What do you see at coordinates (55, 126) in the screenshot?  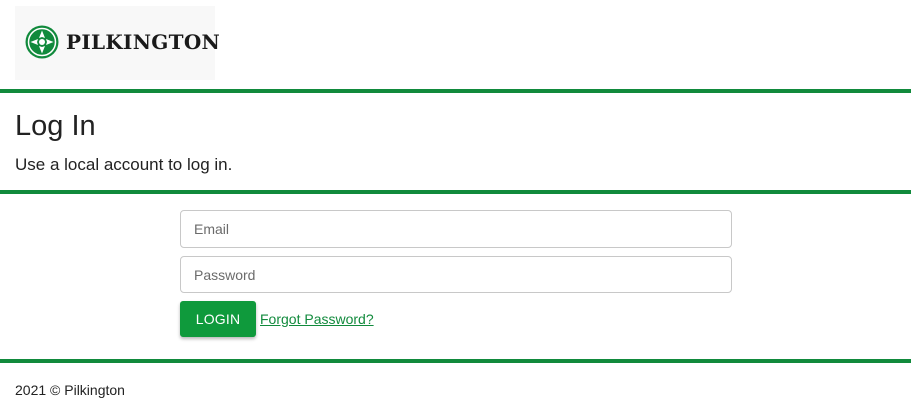 I see `page-title: Log In` at bounding box center [55, 126].